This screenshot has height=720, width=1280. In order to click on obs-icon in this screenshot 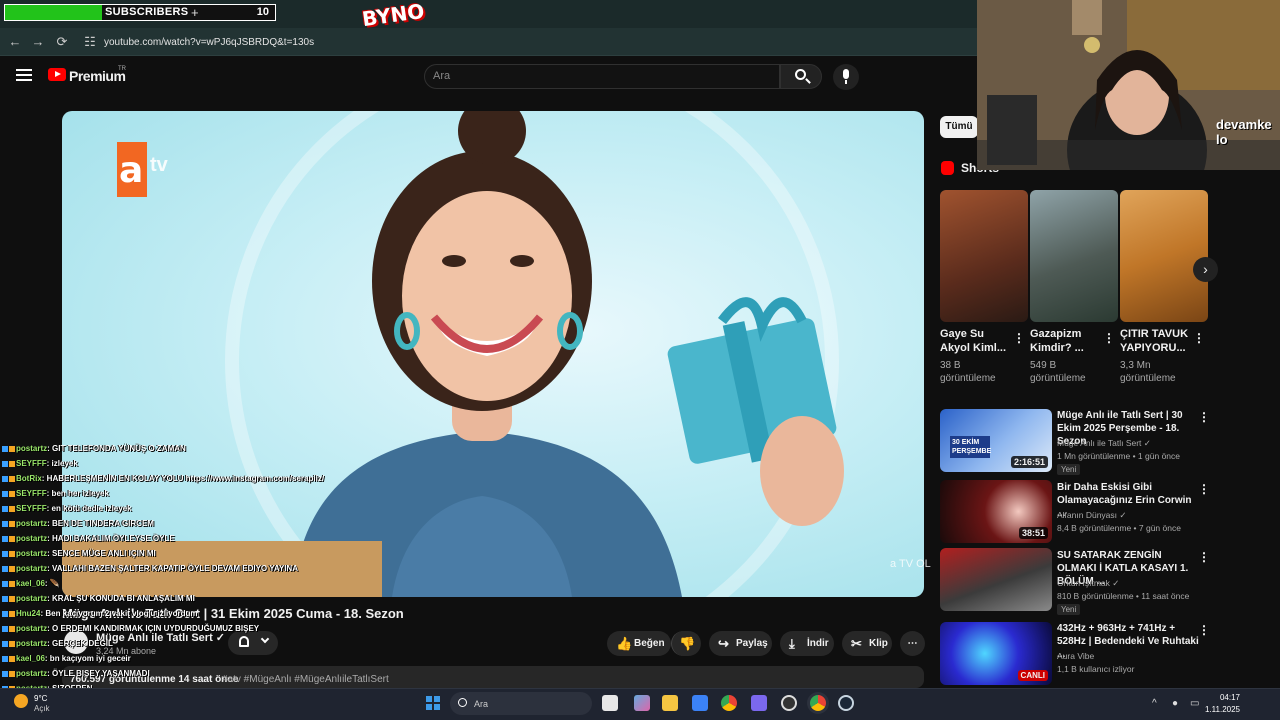, I will do `click(789, 703)`.